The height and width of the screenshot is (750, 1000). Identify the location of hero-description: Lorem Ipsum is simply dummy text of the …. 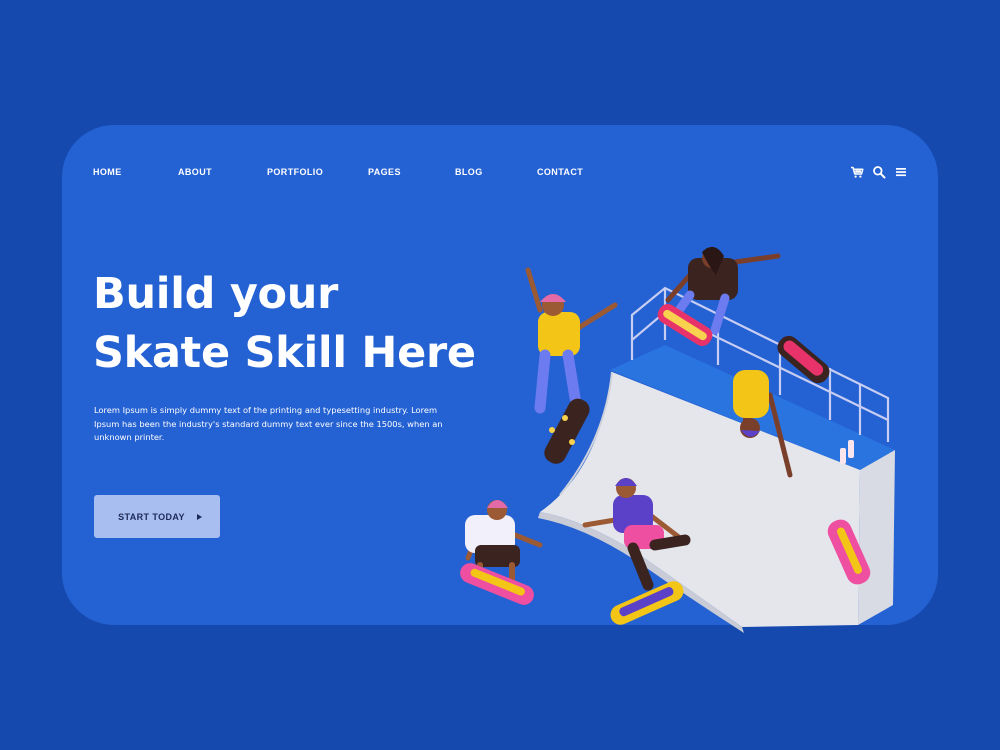
(268, 423).